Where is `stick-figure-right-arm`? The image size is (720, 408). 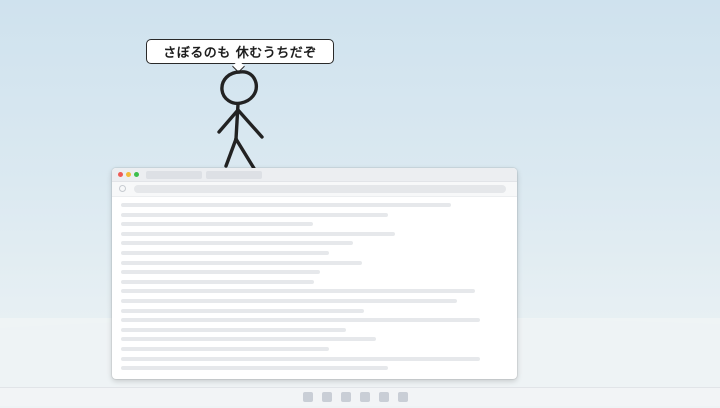 stick-figure-right-arm is located at coordinates (250, 123).